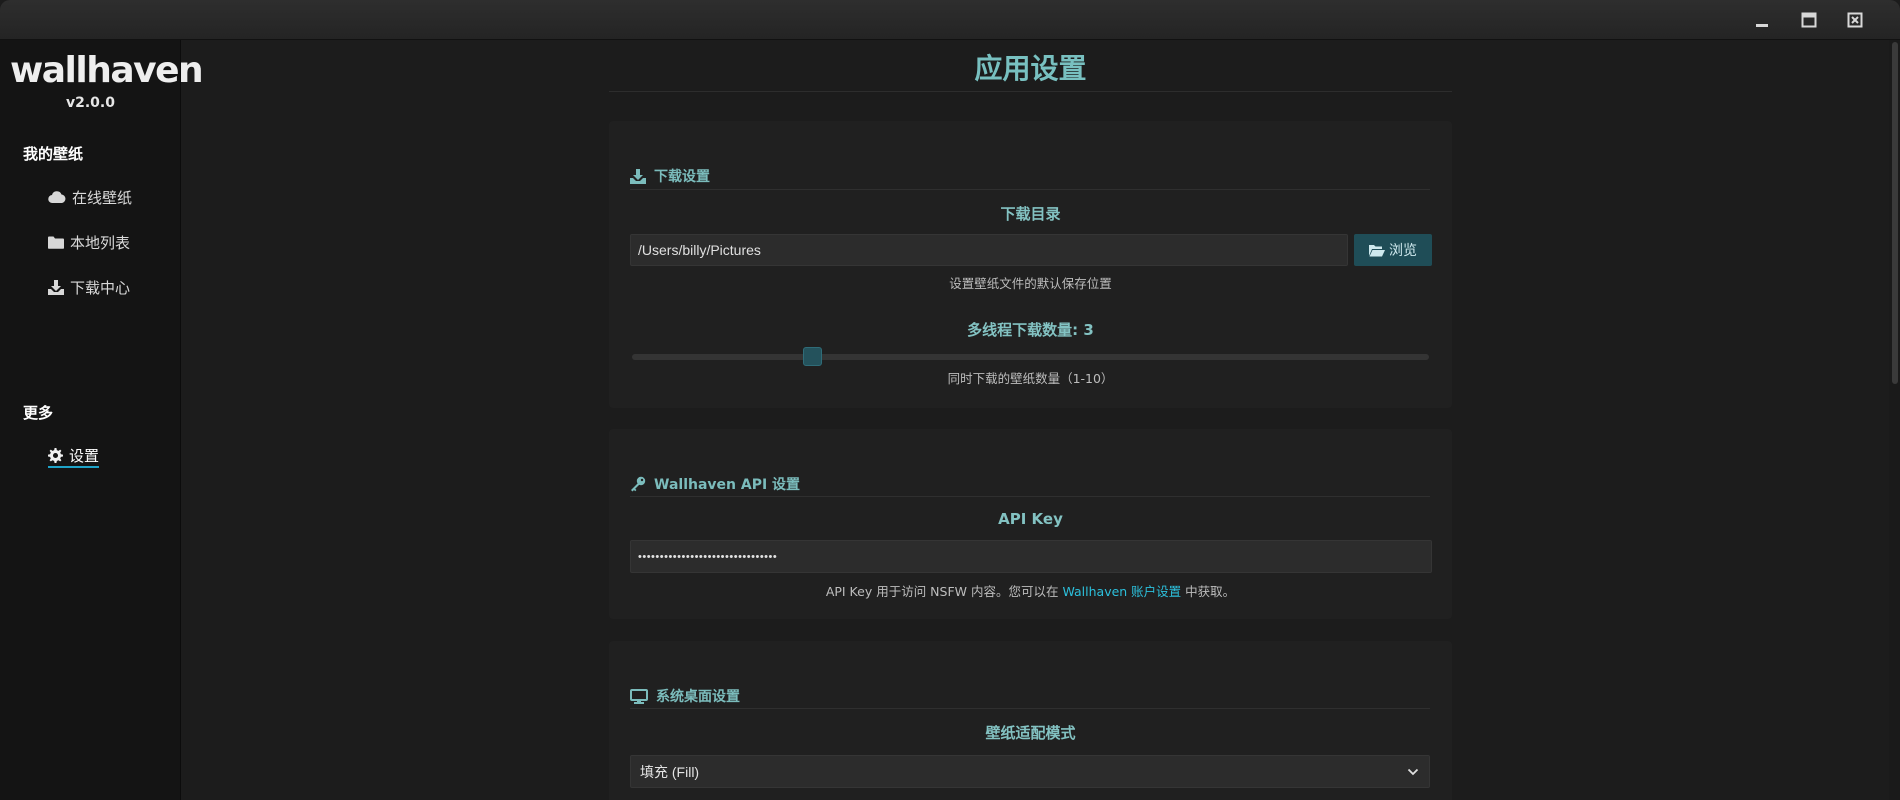 The height and width of the screenshot is (800, 1900). I want to click on fit-mode-select: 填充 (Fill), so click(1030, 771).